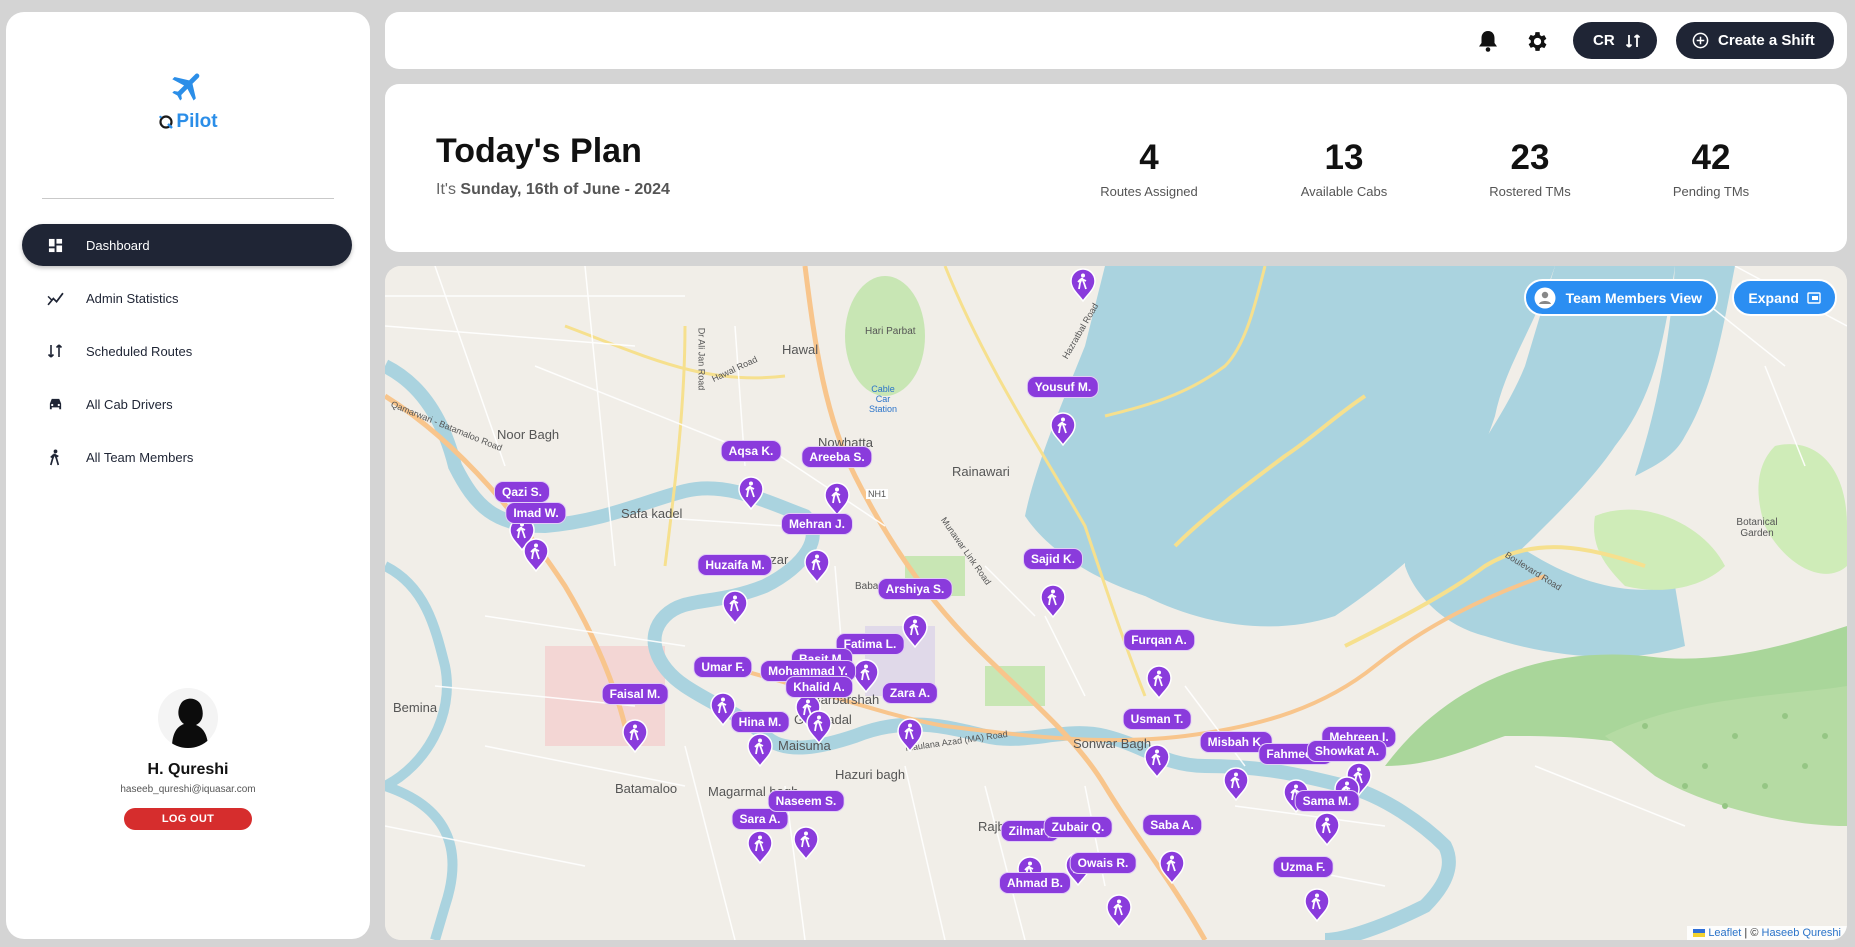  I want to click on sidebar-item-dashboard: Dashboard, so click(187, 245).